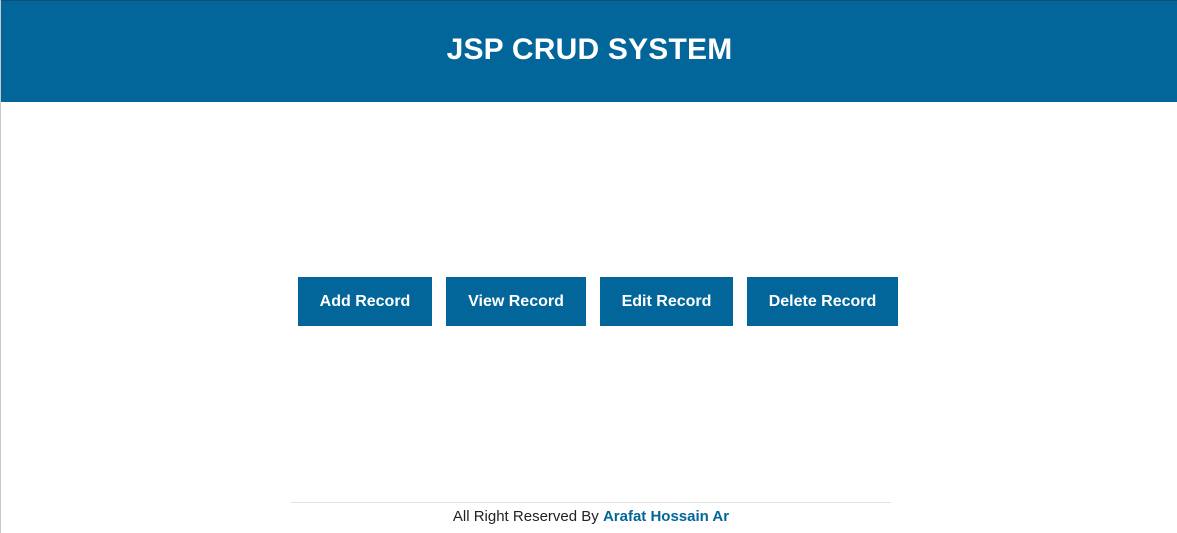  Describe the element at coordinates (666, 301) in the screenshot. I see `edit-record-button: Edit Record` at that location.